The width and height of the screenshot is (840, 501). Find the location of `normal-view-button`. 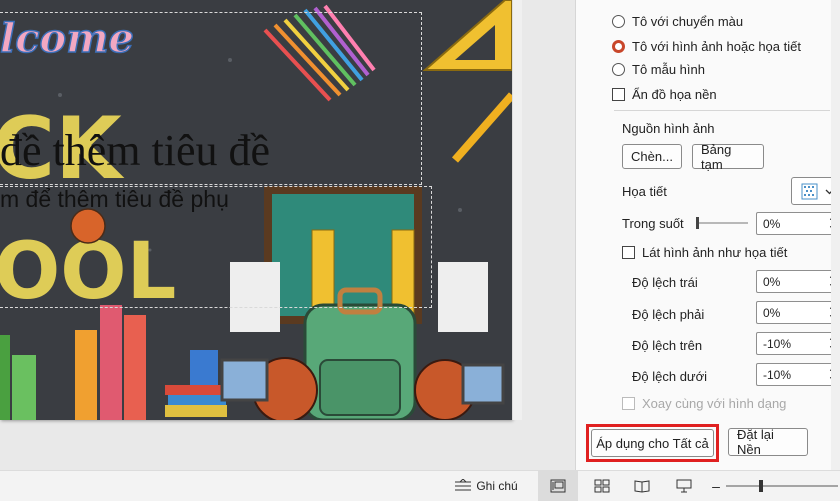

normal-view-button is located at coordinates (558, 486).